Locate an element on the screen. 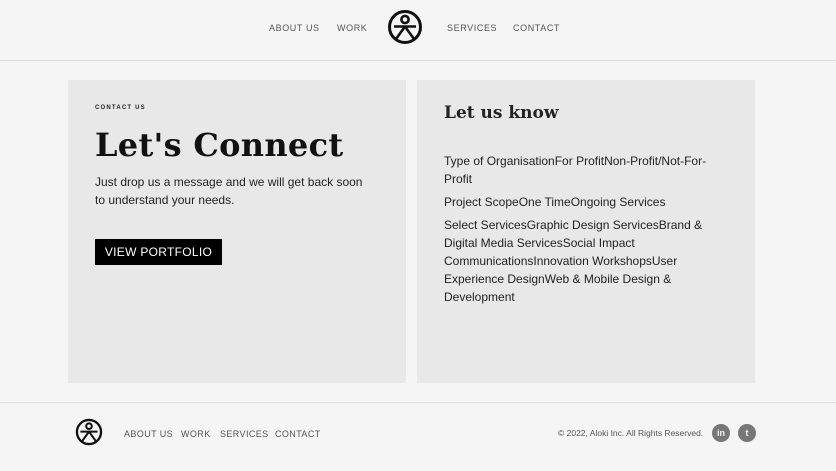  footer-link-services: SERVICES is located at coordinates (244, 434).